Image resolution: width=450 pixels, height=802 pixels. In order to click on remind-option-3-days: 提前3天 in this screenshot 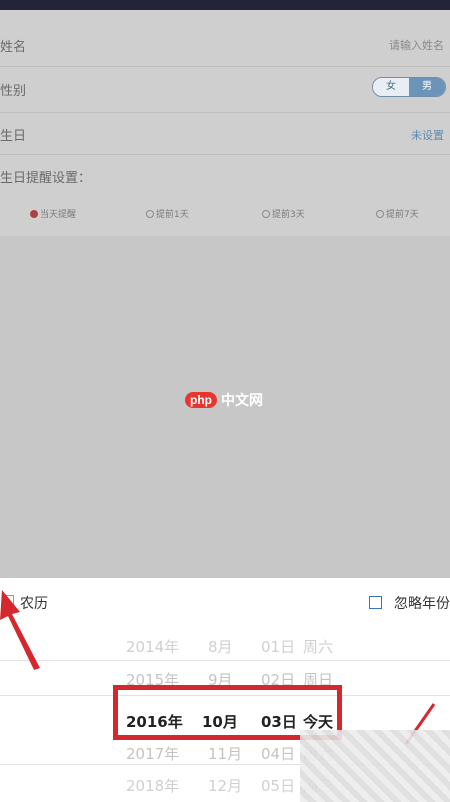, I will do `click(283, 213)`.